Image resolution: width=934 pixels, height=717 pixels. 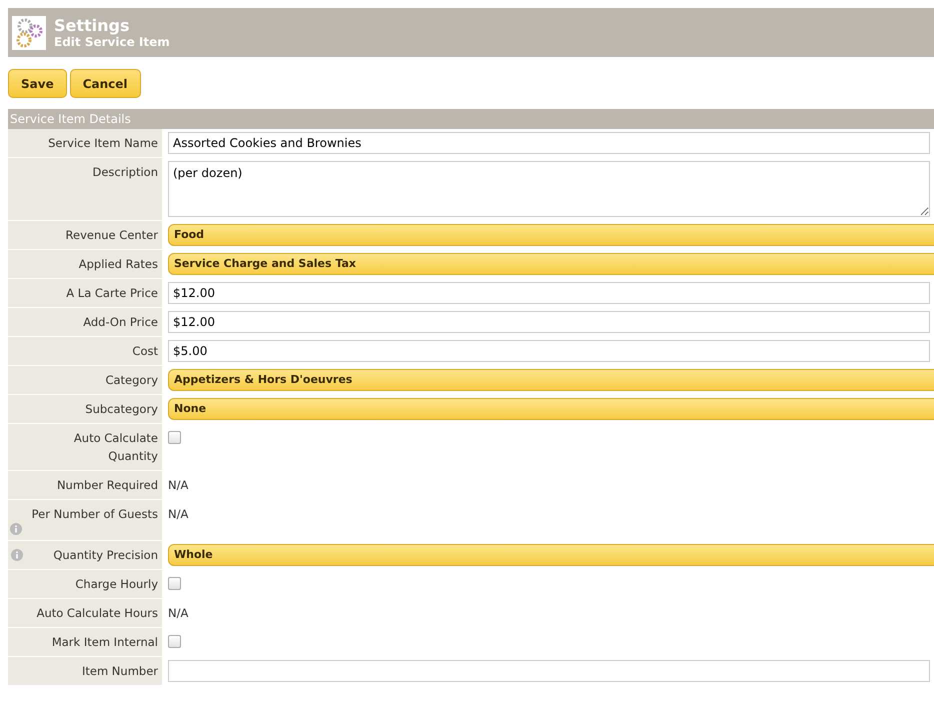 What do you see at coordinates (92, 25) in the screenshot?
I see `page-title: Settings` at bounding box center [92, 25].